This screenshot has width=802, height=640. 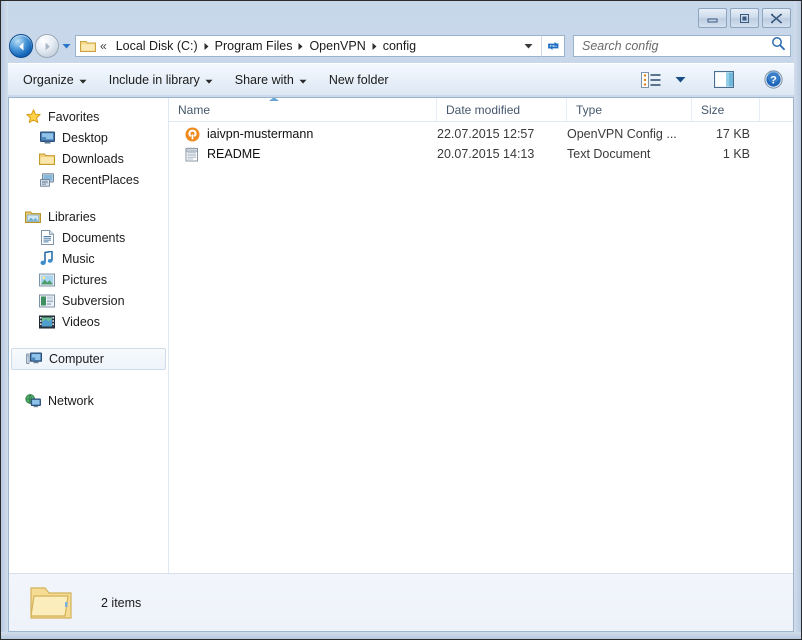 What do you see at coordinates (337, 46) in the screenshot?
I see `breadcrumb-item-openvpn: OpenVPN` at bounding box center [337, 46].